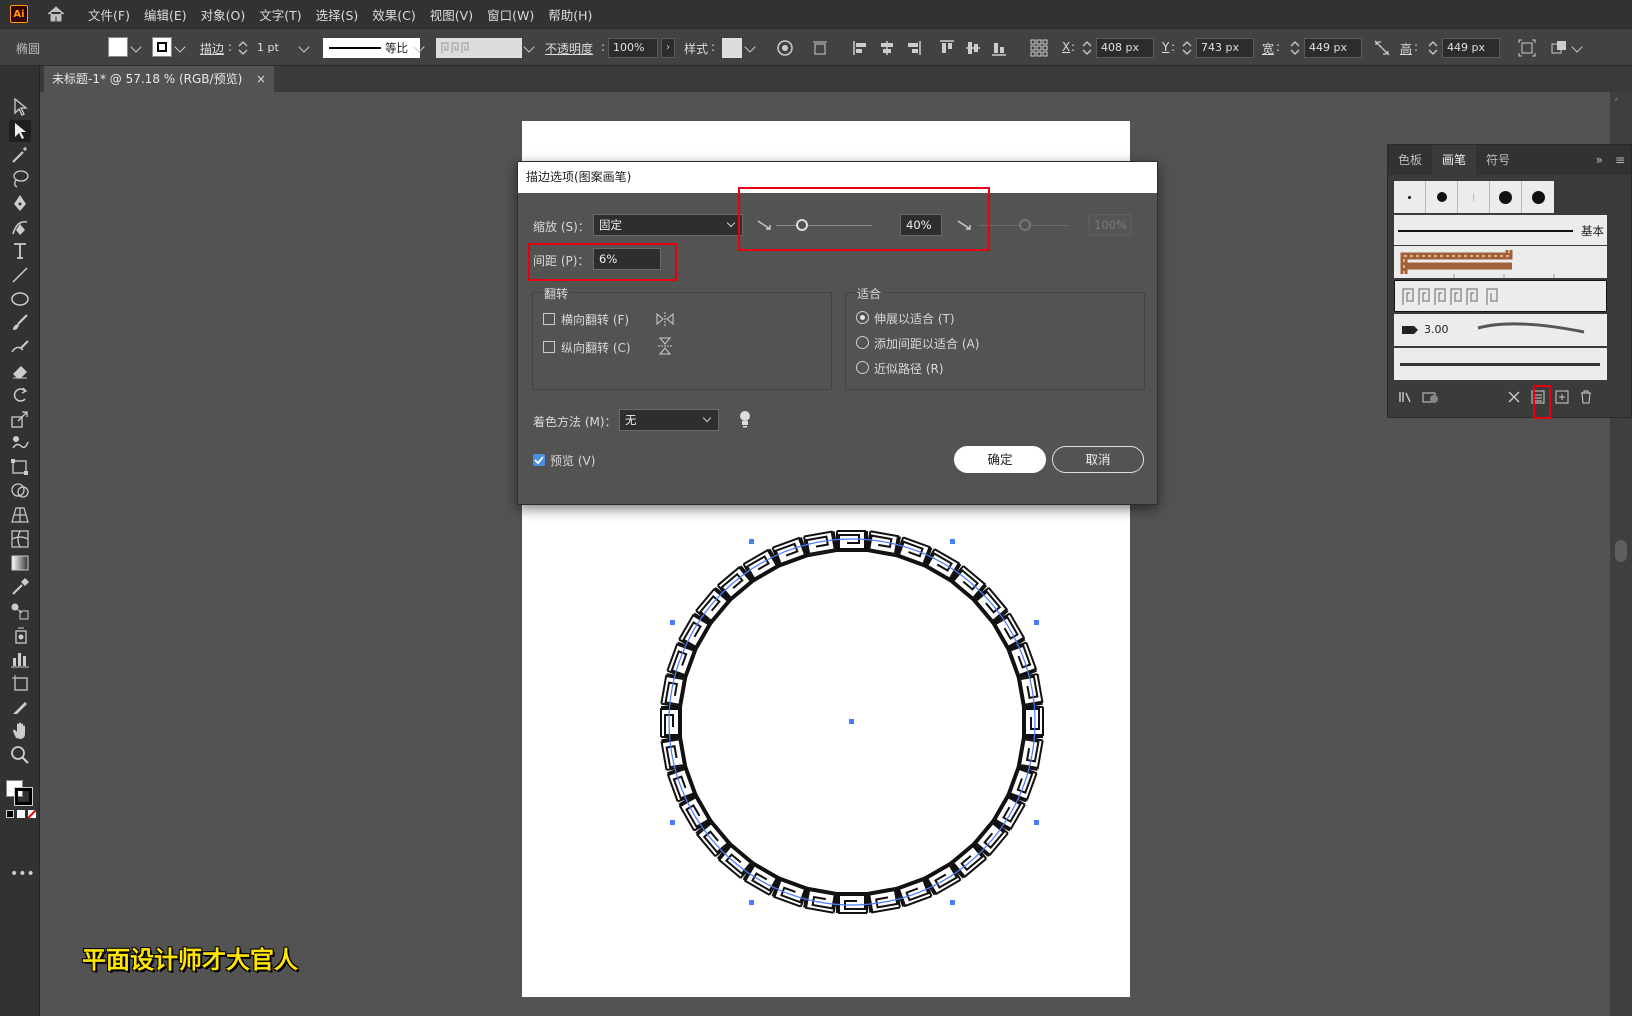 The image size is (1632, 1016). I want to click on menu-item: 视图(V), so click(451, 14).